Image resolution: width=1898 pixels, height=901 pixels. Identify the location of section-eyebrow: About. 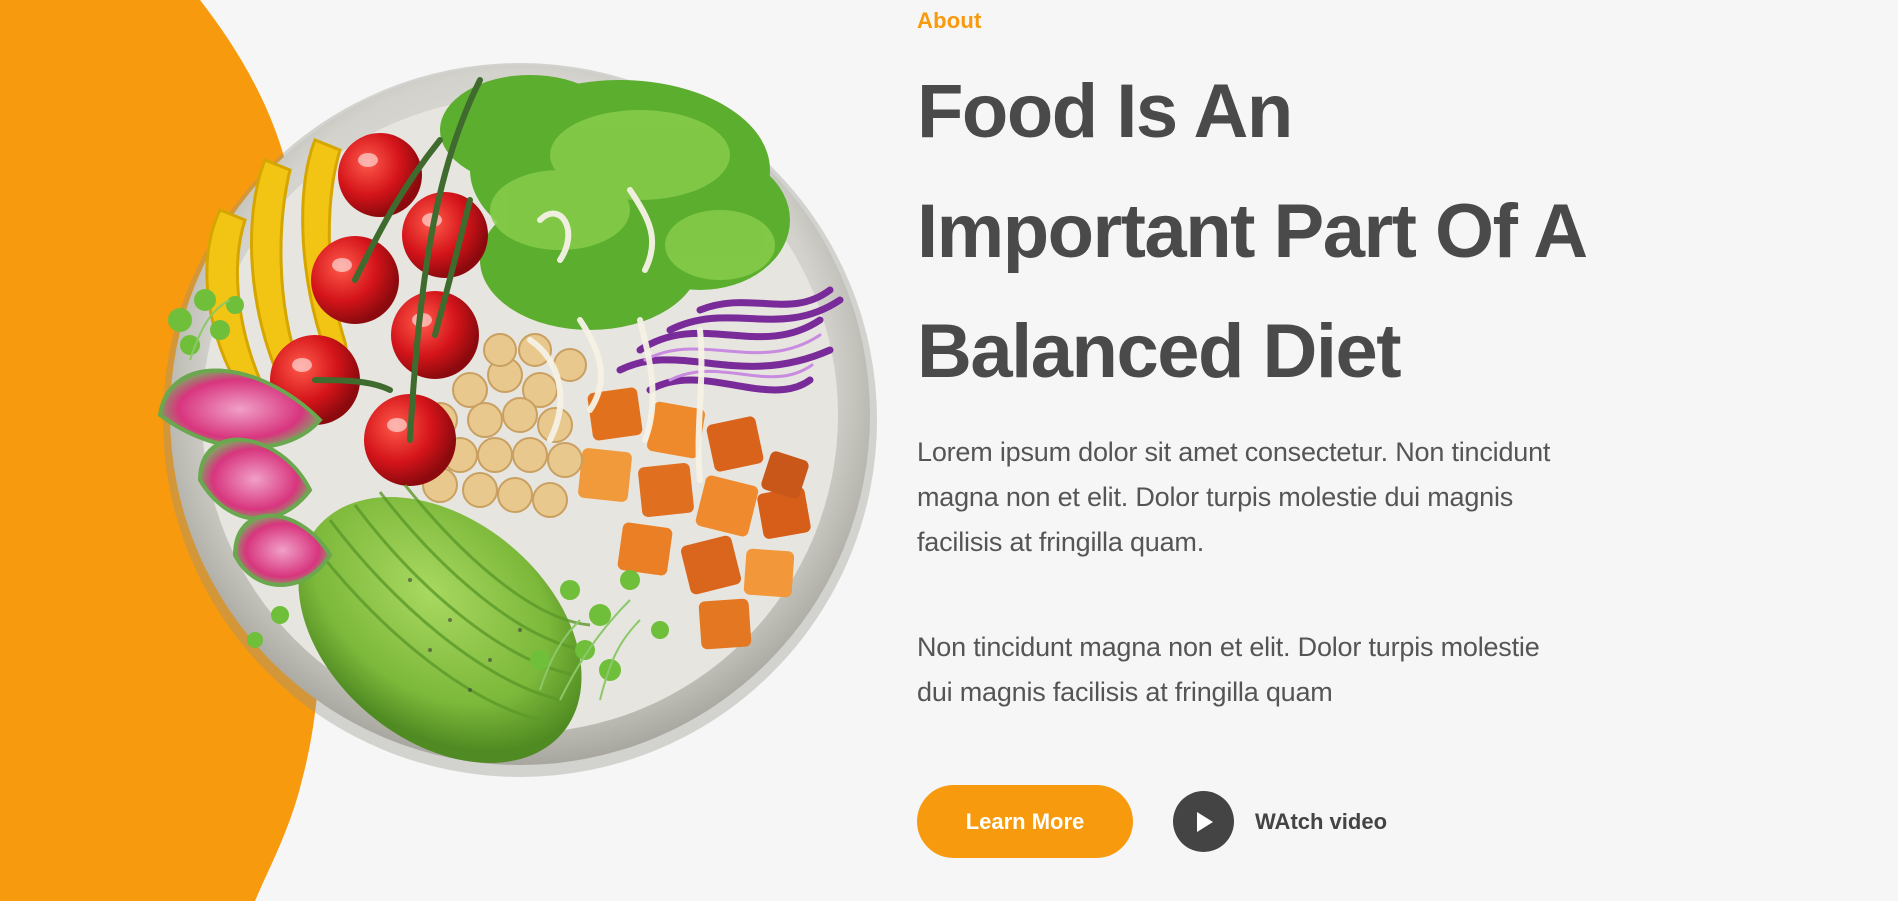
(949, 20).